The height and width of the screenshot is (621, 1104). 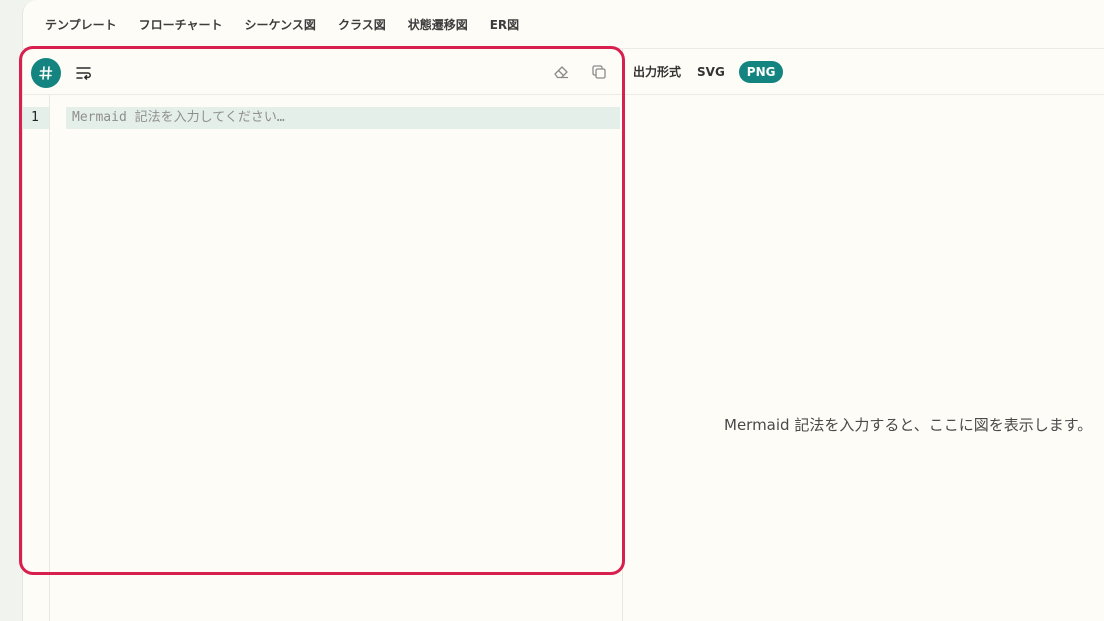 I want to click on line-number-gutter, so click(x=36, y=358).